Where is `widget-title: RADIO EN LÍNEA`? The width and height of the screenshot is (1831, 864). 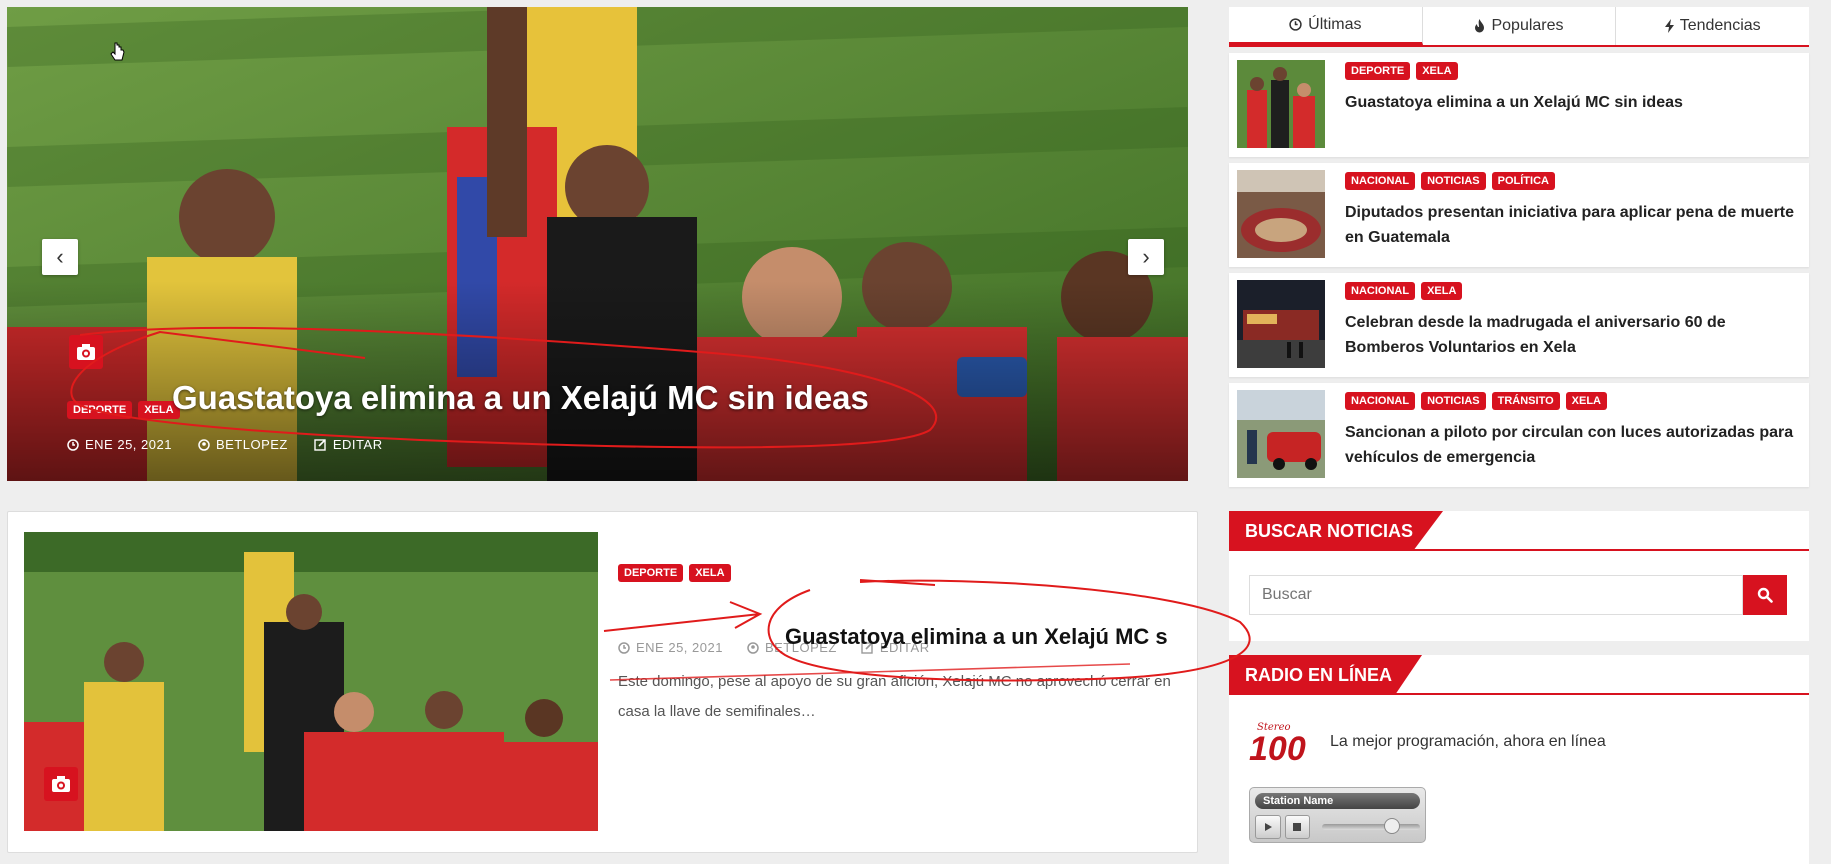 widget-title: RADIO EN LÍNEA is located at coordinates (1326, 675).